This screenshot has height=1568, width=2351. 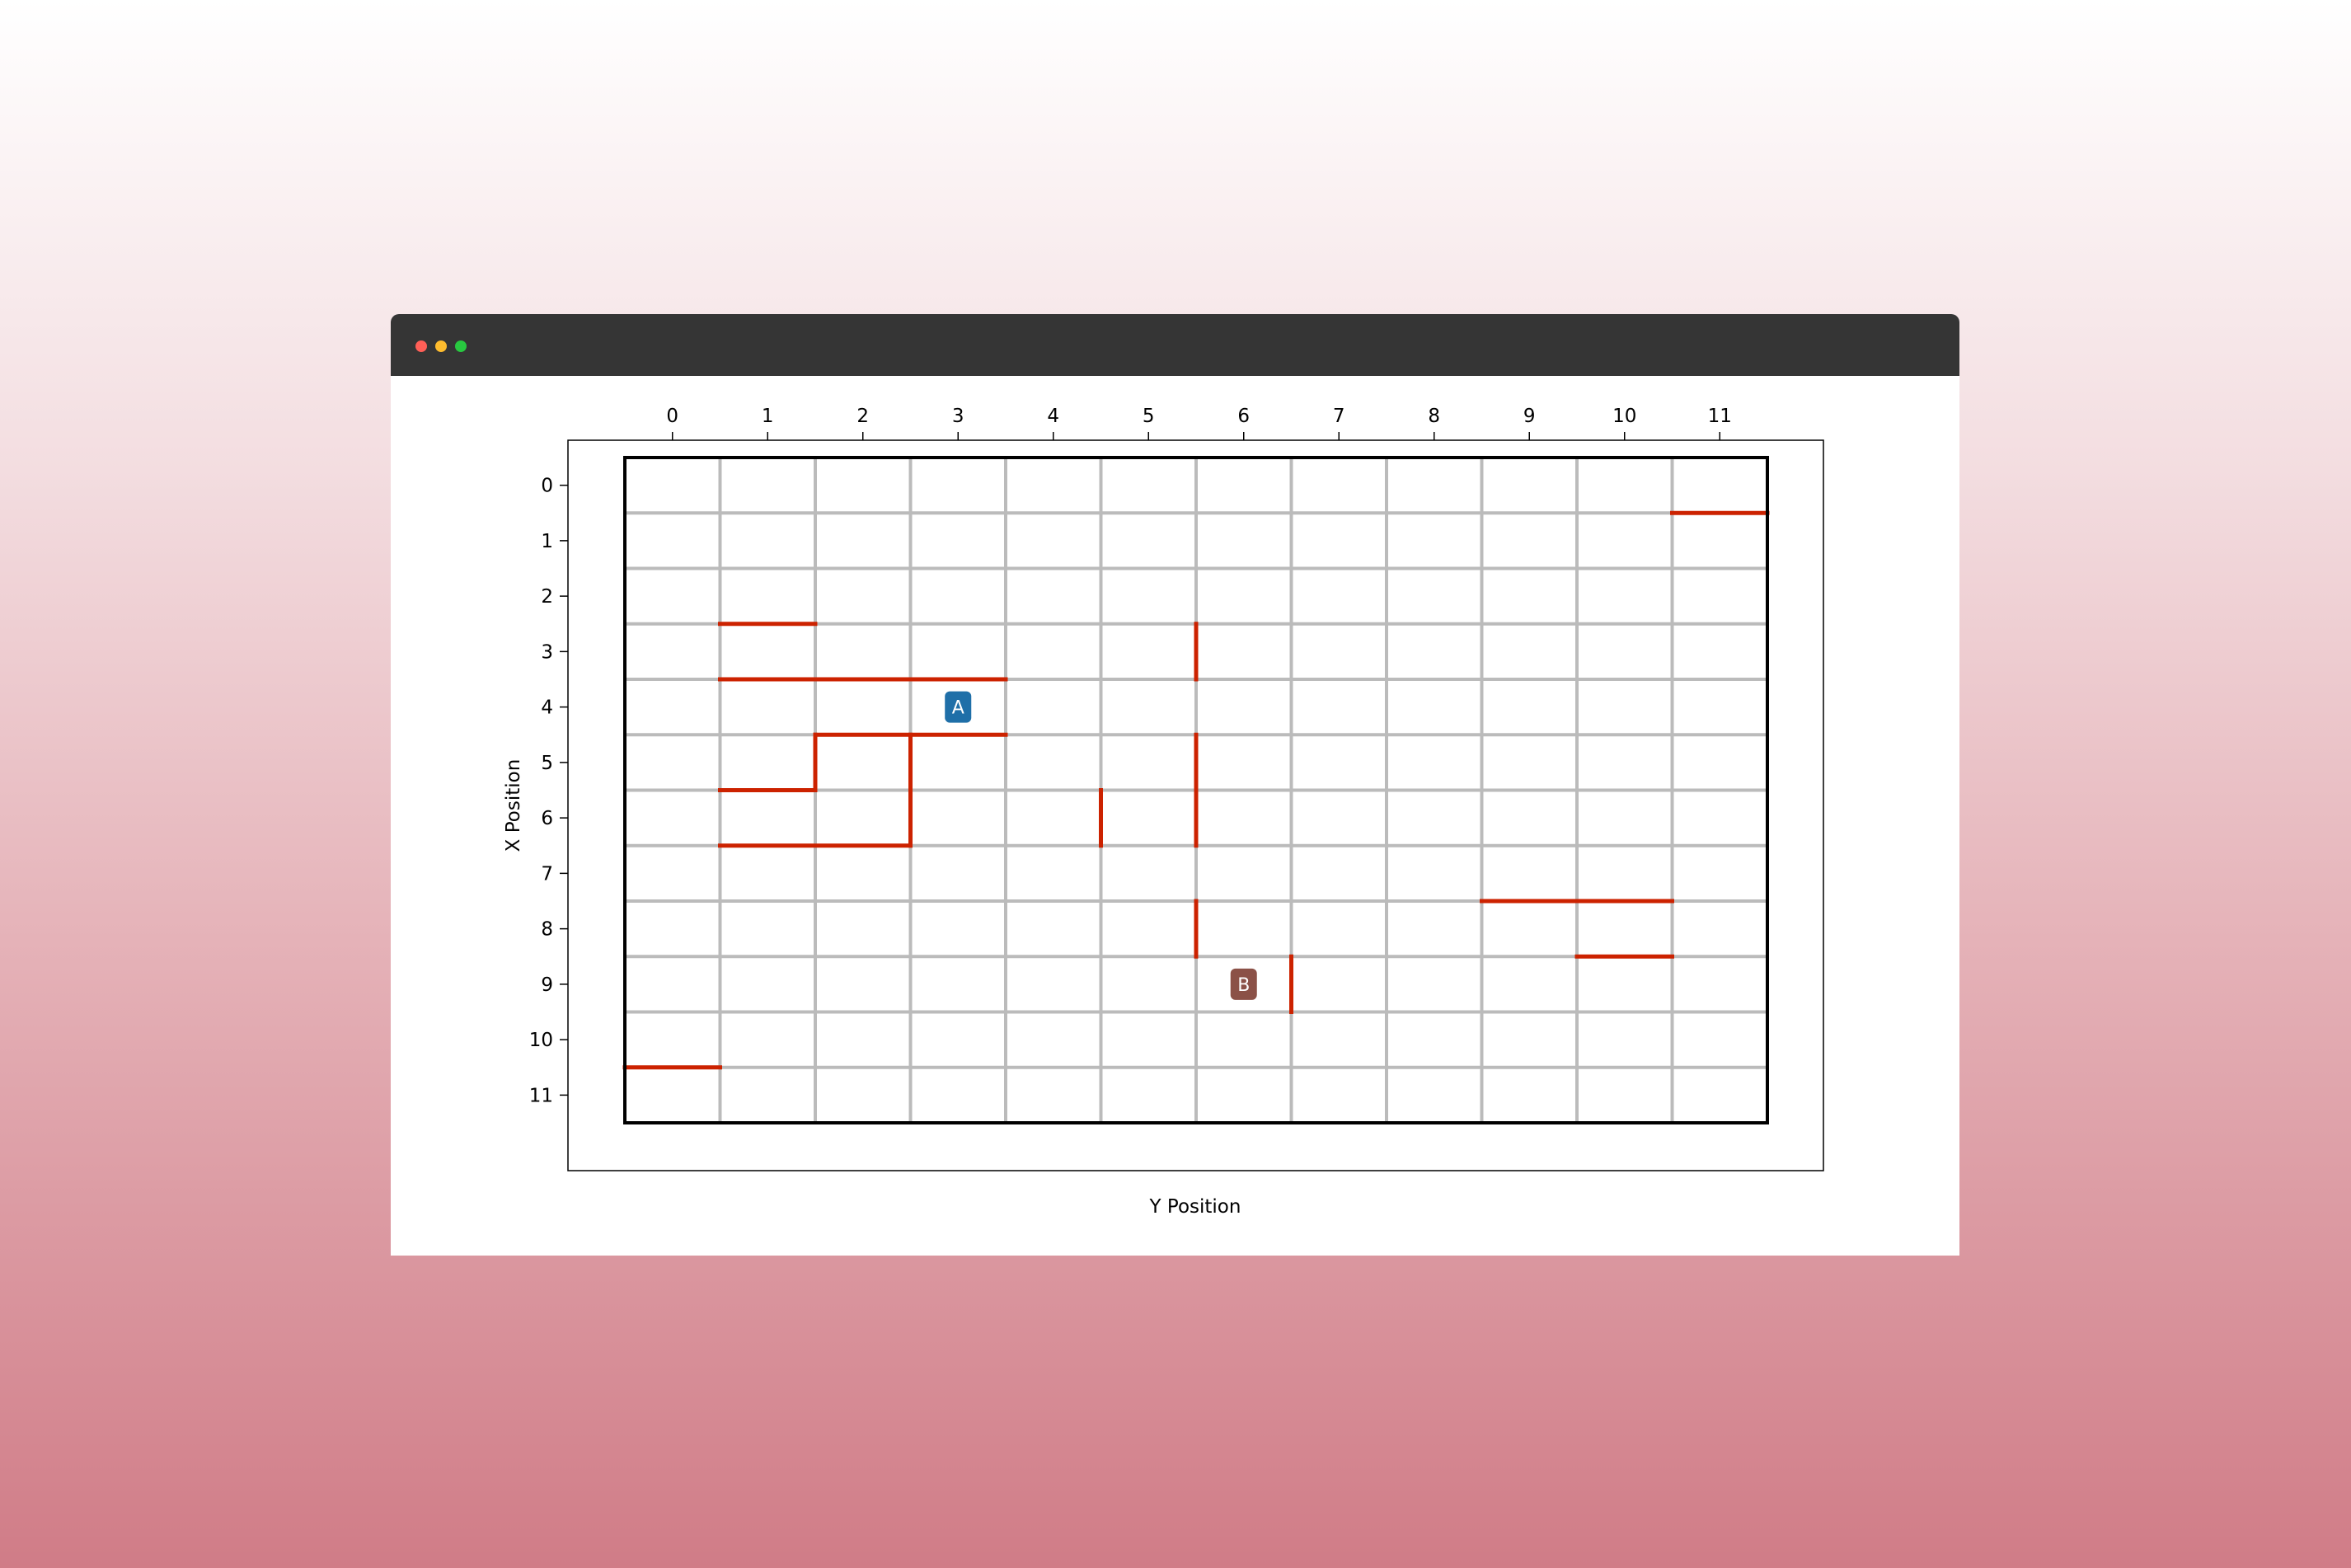 I want to click on y-tick-label: 0, so click(x=547, y=486).